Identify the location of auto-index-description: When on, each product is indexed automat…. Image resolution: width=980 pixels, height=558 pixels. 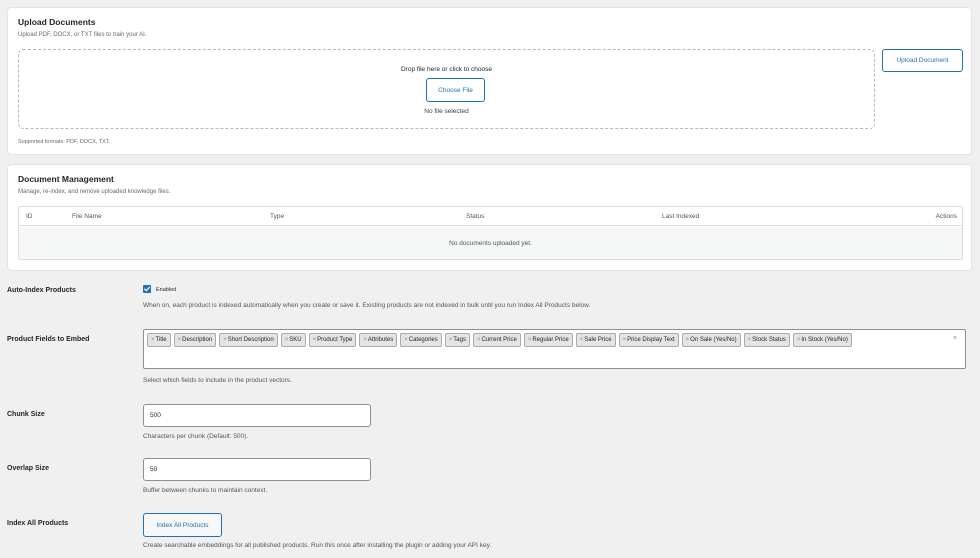
(367, 305).